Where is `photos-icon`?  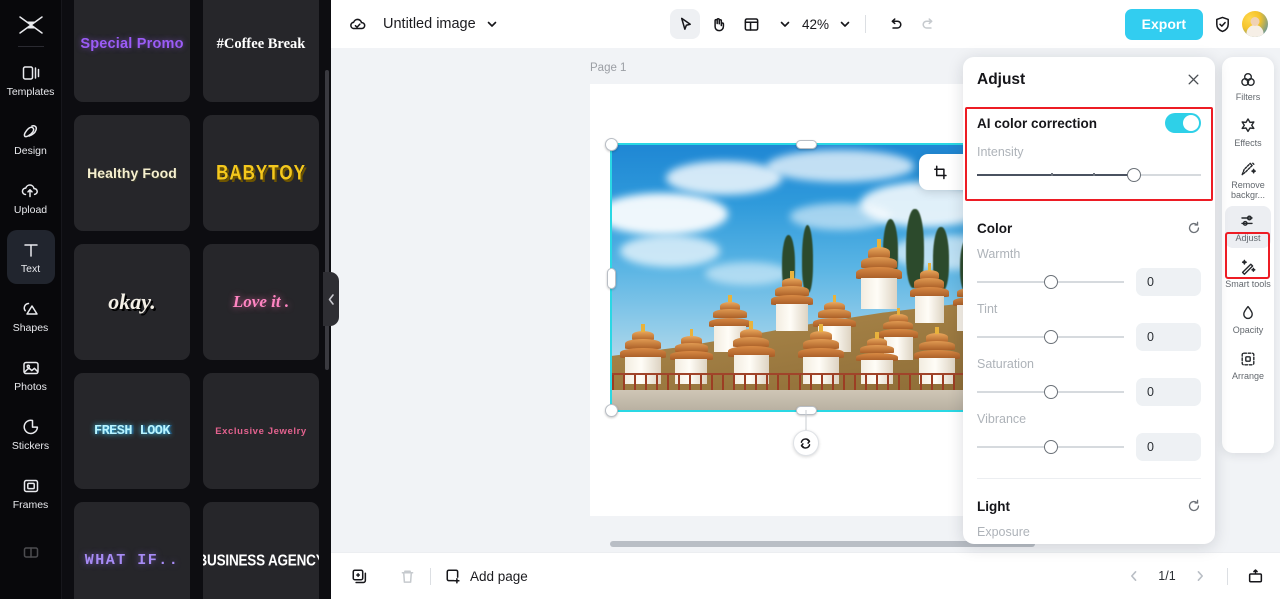 photos-icon is located at coordinates (31, 368).